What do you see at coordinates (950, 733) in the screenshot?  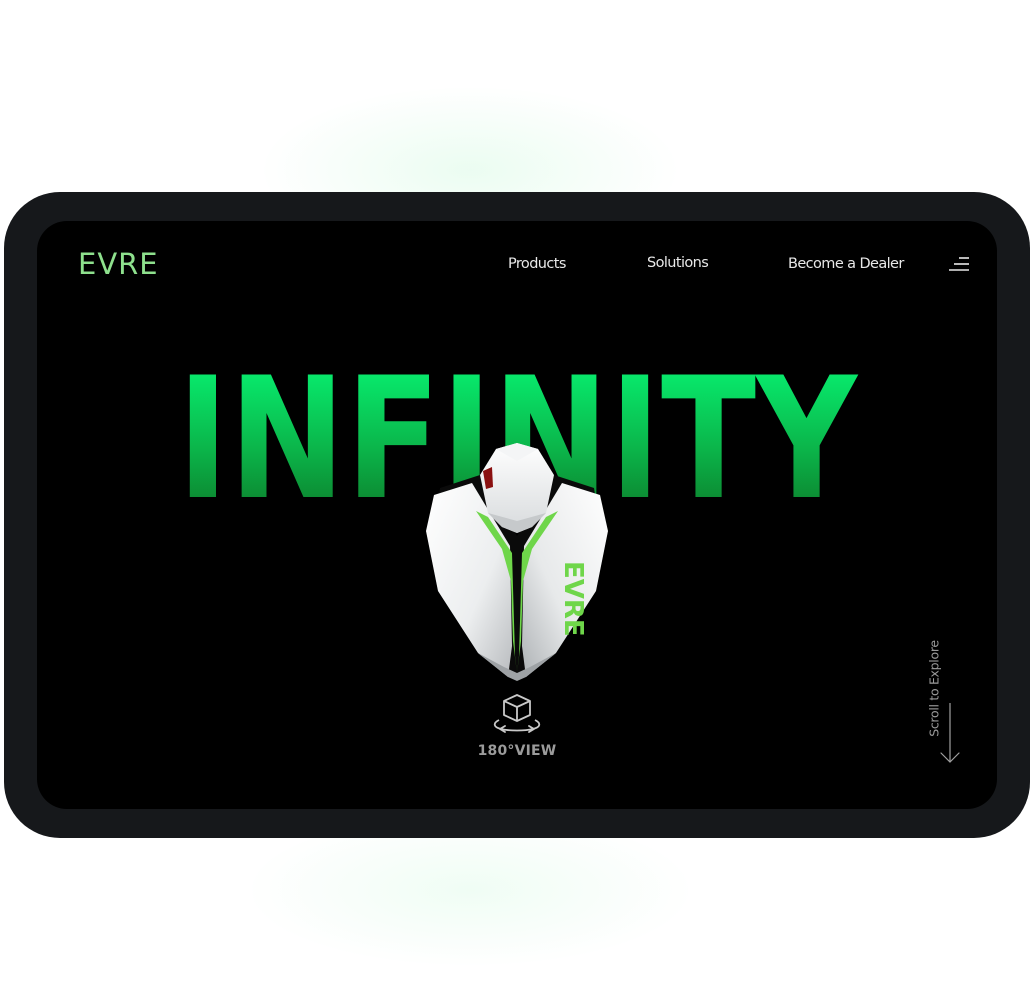 I see `arrow-down-icon` at bounding box center [950, 733].